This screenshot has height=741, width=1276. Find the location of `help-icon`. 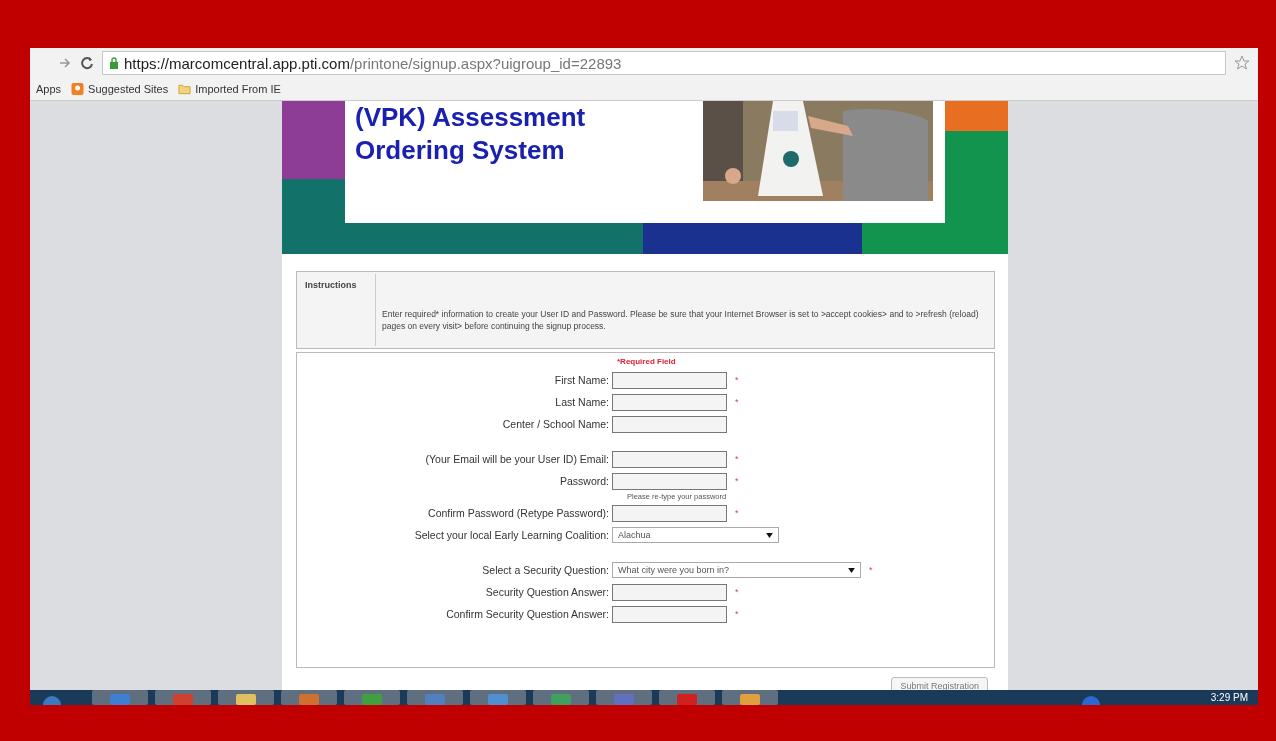

help-icon is located at coordinates (1090, 700).